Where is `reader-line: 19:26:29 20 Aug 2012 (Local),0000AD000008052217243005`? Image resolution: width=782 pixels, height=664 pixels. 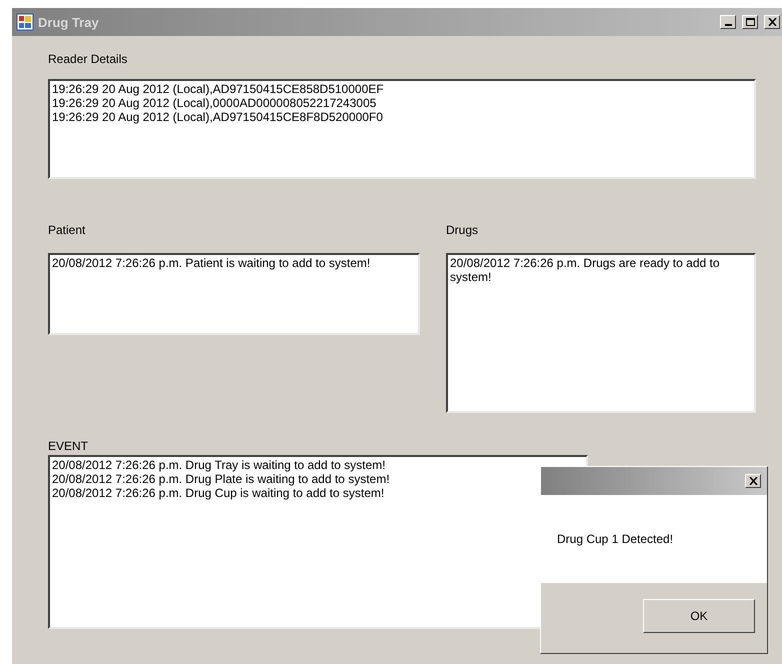
reader-line: 19:26:29 20 Aug 2012 (Local),0000AD000008052217243005 is located at coordinates (215, 103).